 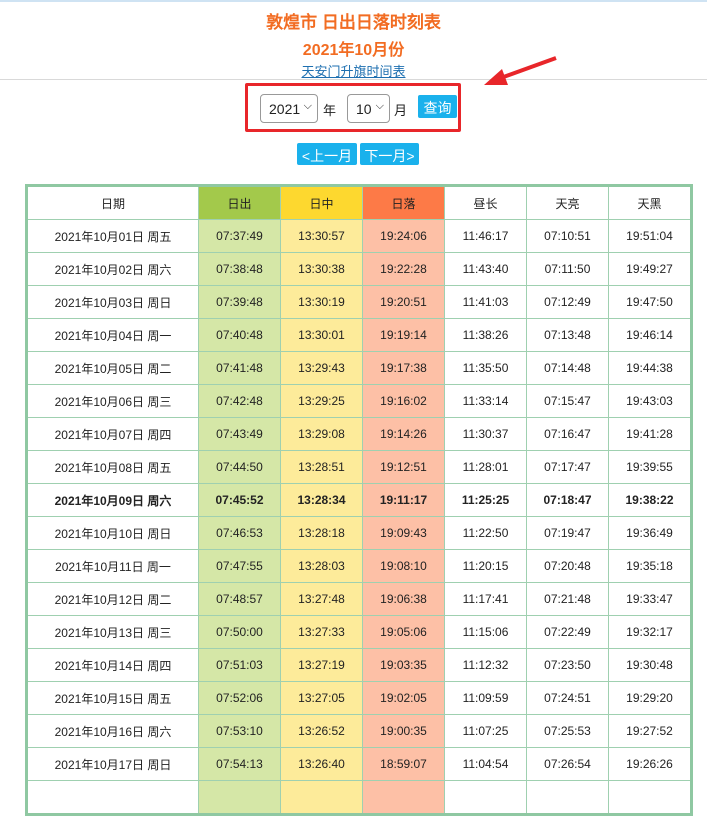 I want to click on cell-sunset: 19:17:38, so click(x=403, y=368).